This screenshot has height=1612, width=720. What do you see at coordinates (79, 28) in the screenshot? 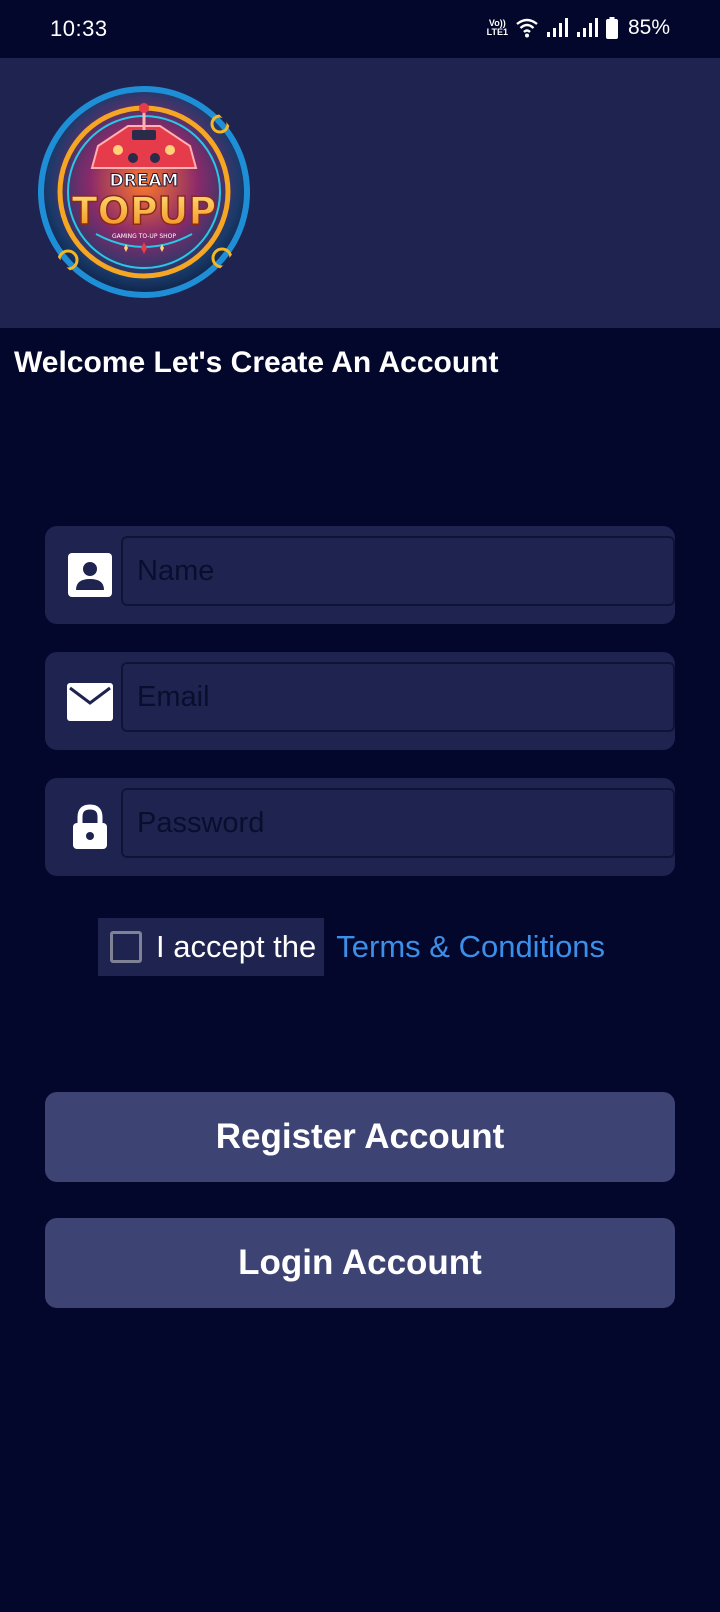
I see `status-time: 10:33` at bounding box center [79, 28].